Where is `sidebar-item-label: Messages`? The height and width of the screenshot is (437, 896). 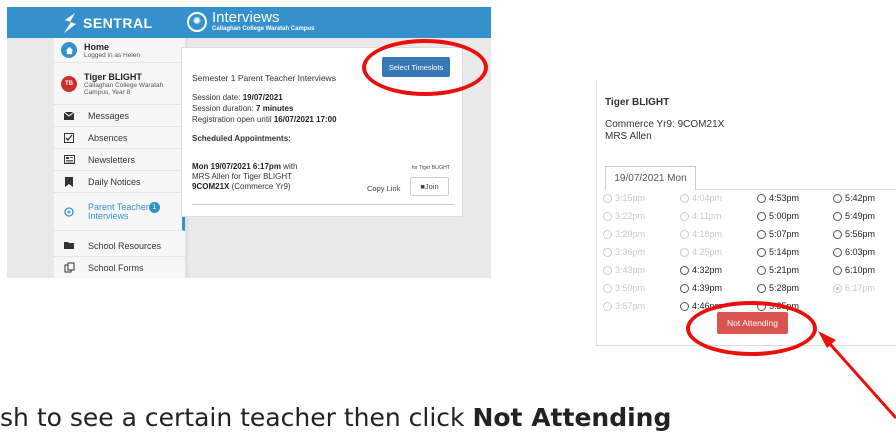
sidebar-item-label: Messages is located at coordinates (109, 115).